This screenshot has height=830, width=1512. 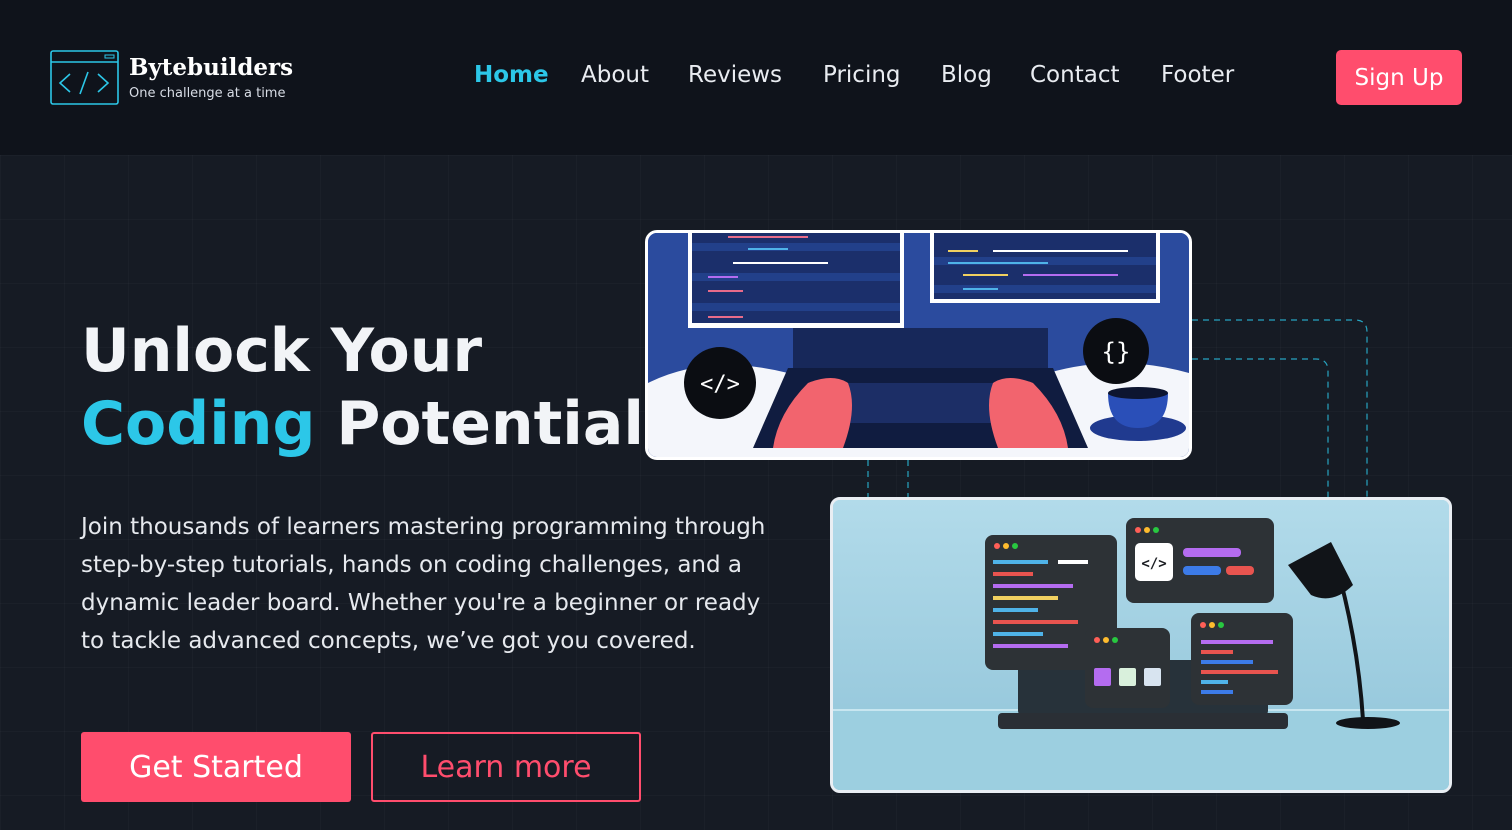 What do you see at coordinates (211, 67) in the screenshot?
I see `brand-name: Bytebuilders` at bounding box center [211, 67].